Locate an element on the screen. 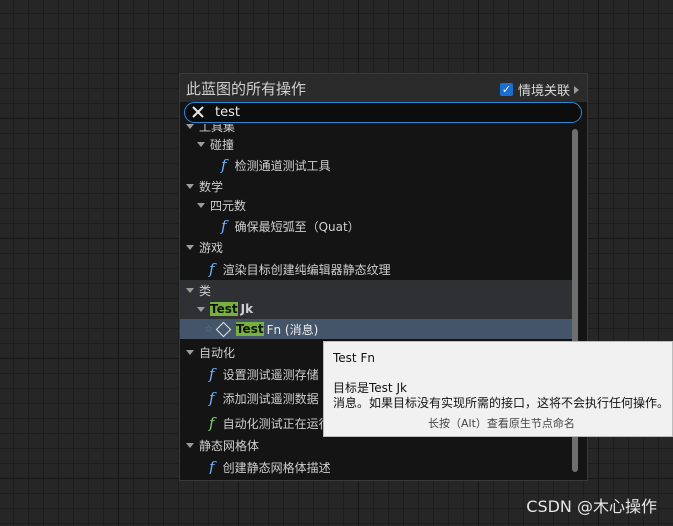 The image size is (673, 526). tree-category-quaternion: 四元数 is located at coordinates (376, 205).